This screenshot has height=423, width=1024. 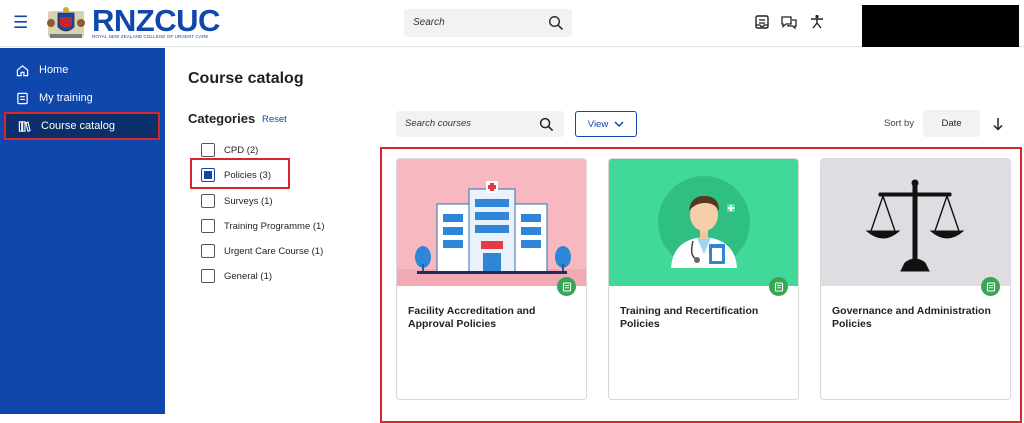 What do you see at coordinates (222, 118) in the screenshot?
I see `categories-heading: Categories` at bounding box center [222, 118].